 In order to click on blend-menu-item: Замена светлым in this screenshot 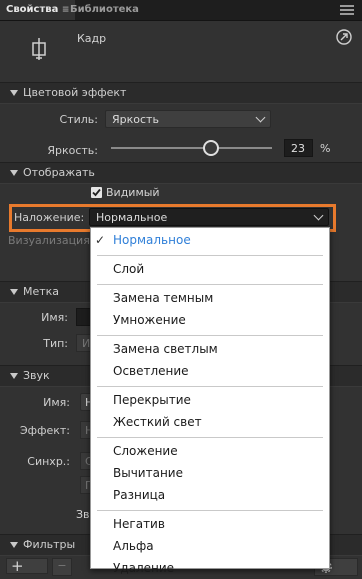, I will do `click(210, 349)`.